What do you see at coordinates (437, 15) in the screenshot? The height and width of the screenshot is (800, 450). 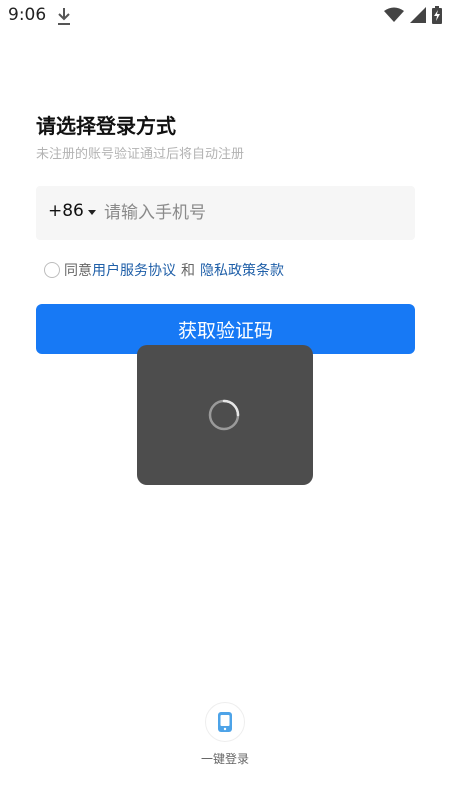 I see `battery-charging-icon` at bounding box center [437, 15].